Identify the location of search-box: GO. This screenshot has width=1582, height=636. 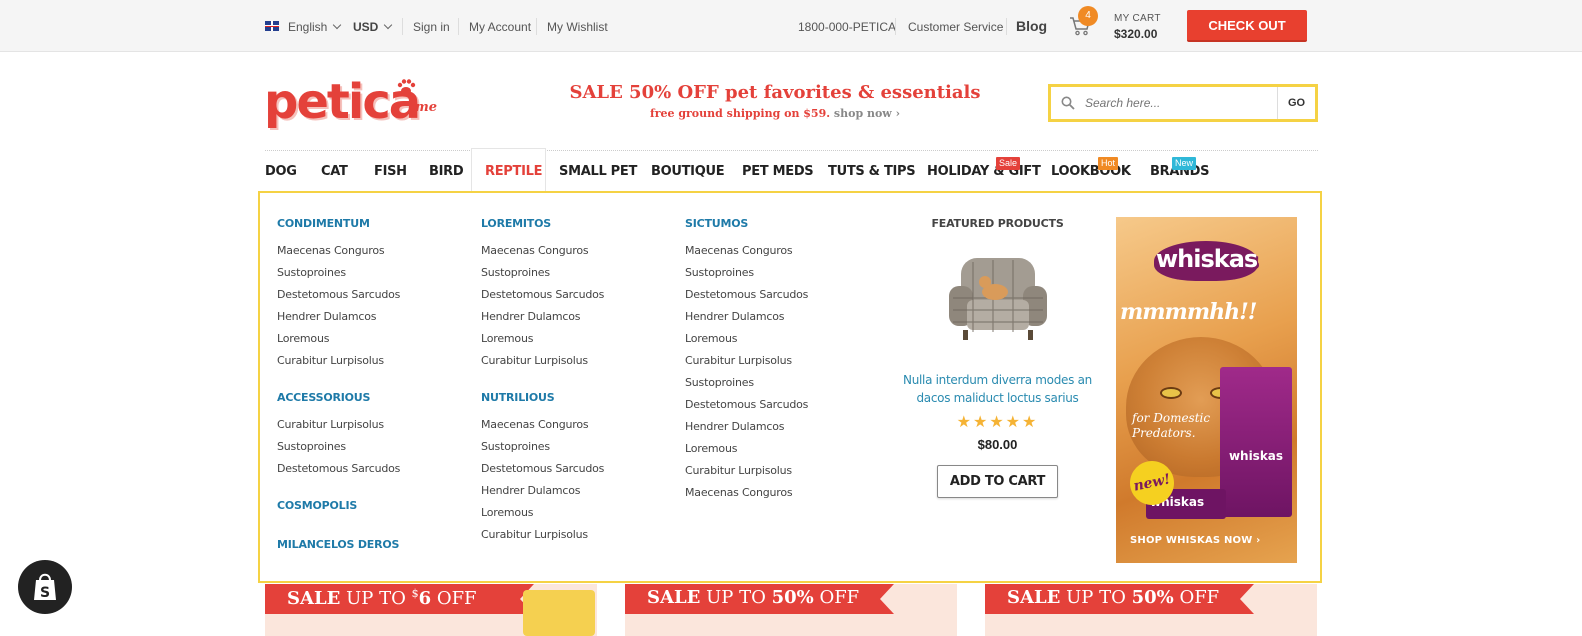
(1183, 103).